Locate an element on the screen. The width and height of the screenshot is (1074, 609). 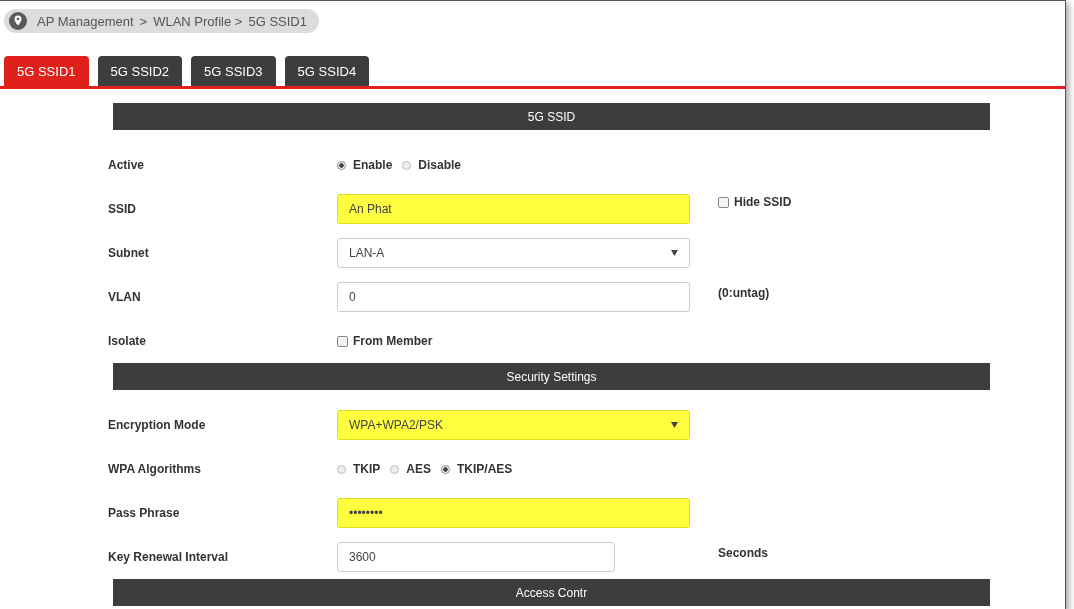
field-label: Subnet is located at coordinates (129, 253).